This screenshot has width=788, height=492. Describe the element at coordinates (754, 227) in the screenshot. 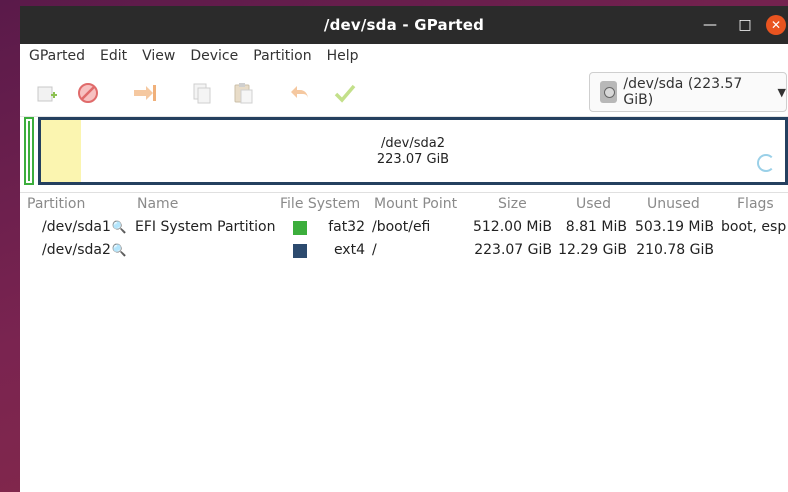

I see `flags-cell: boot, esp` at that location.